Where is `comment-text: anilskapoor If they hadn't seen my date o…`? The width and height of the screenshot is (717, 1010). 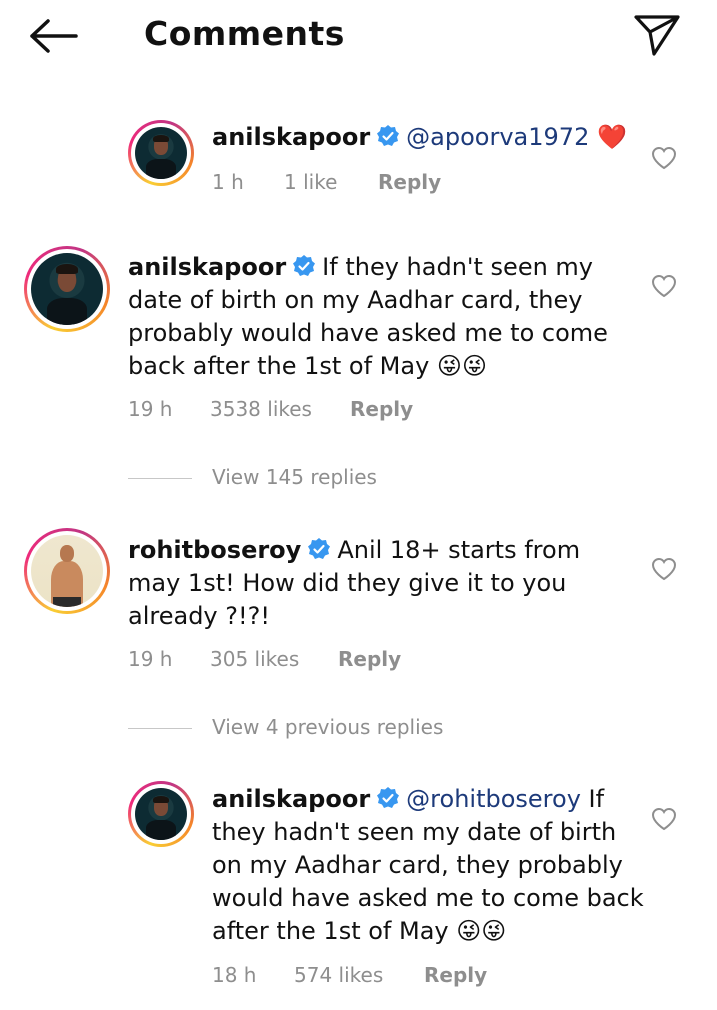
comment-text: anilskapoor If they hadn't seen my date o… is located at coordinates (388, 317).